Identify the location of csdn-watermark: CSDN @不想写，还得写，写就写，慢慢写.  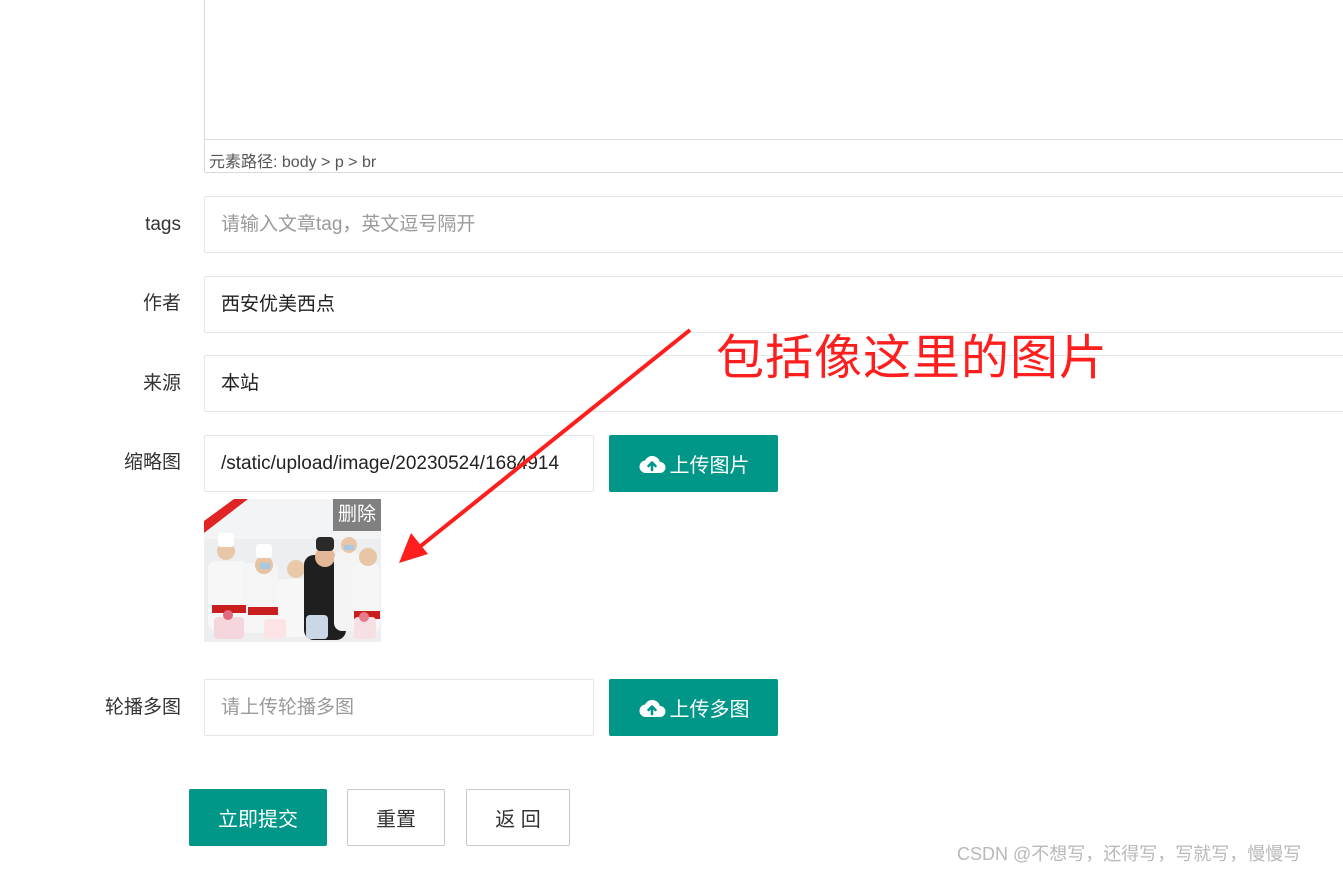
(1129, 854).